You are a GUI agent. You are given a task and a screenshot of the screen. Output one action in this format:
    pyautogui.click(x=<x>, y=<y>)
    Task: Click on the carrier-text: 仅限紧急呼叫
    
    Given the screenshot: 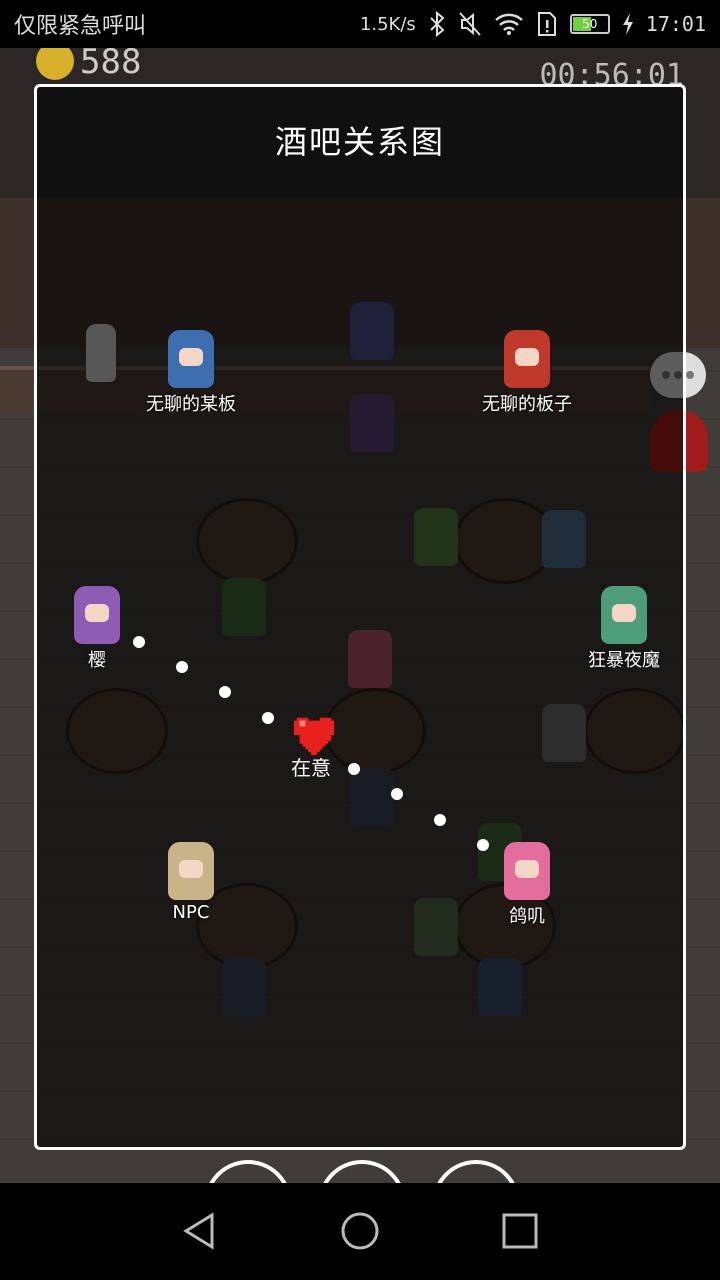 What is the action you would take?
    pyautogui.click(x=80, y=26)
    